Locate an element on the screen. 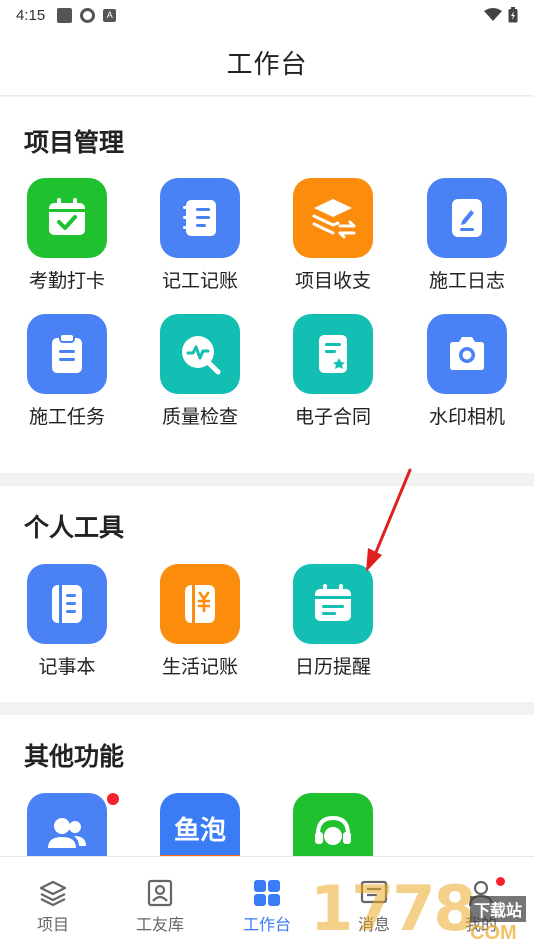 The width and height of the screenshot is (534, 950). notification-sync-icon is located at coordinates (88, 15).